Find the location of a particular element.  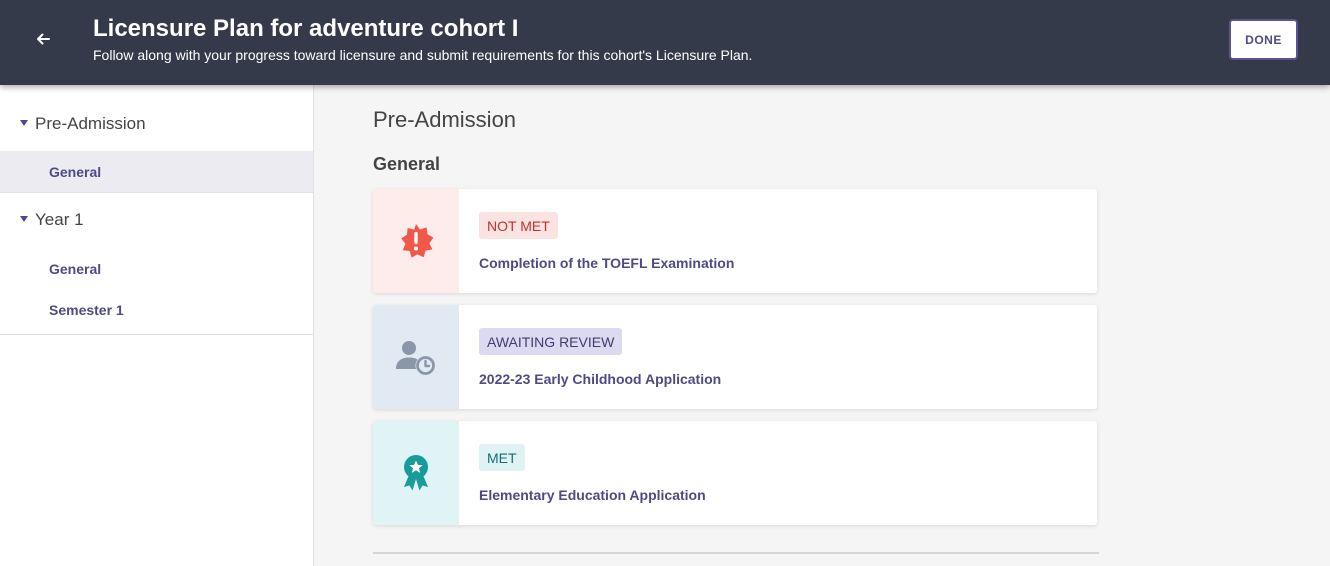

requirement-card: MET Elementary Education Application is located at coordinates (735, 473).